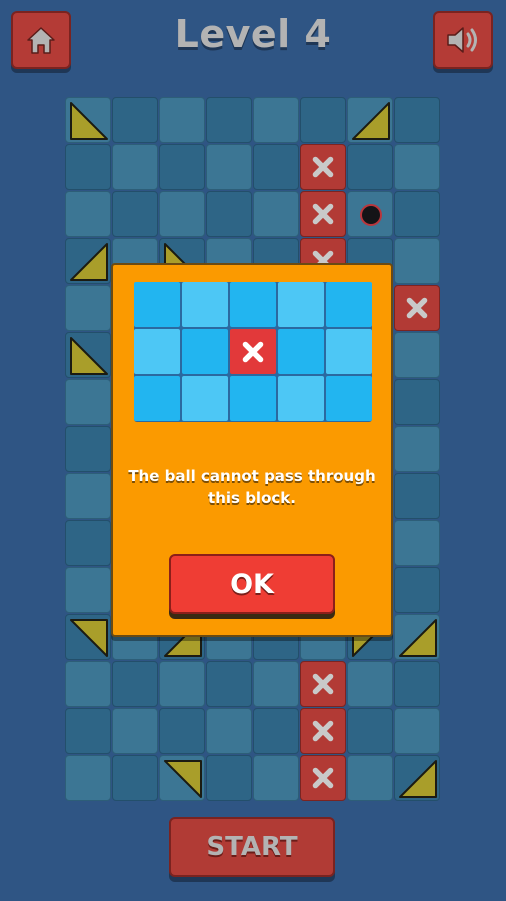 This screenshot has height=901, width=506. Describe the element at coordinates (253, 34) in the screenshot. I see `level-title: Level 4` at that location.